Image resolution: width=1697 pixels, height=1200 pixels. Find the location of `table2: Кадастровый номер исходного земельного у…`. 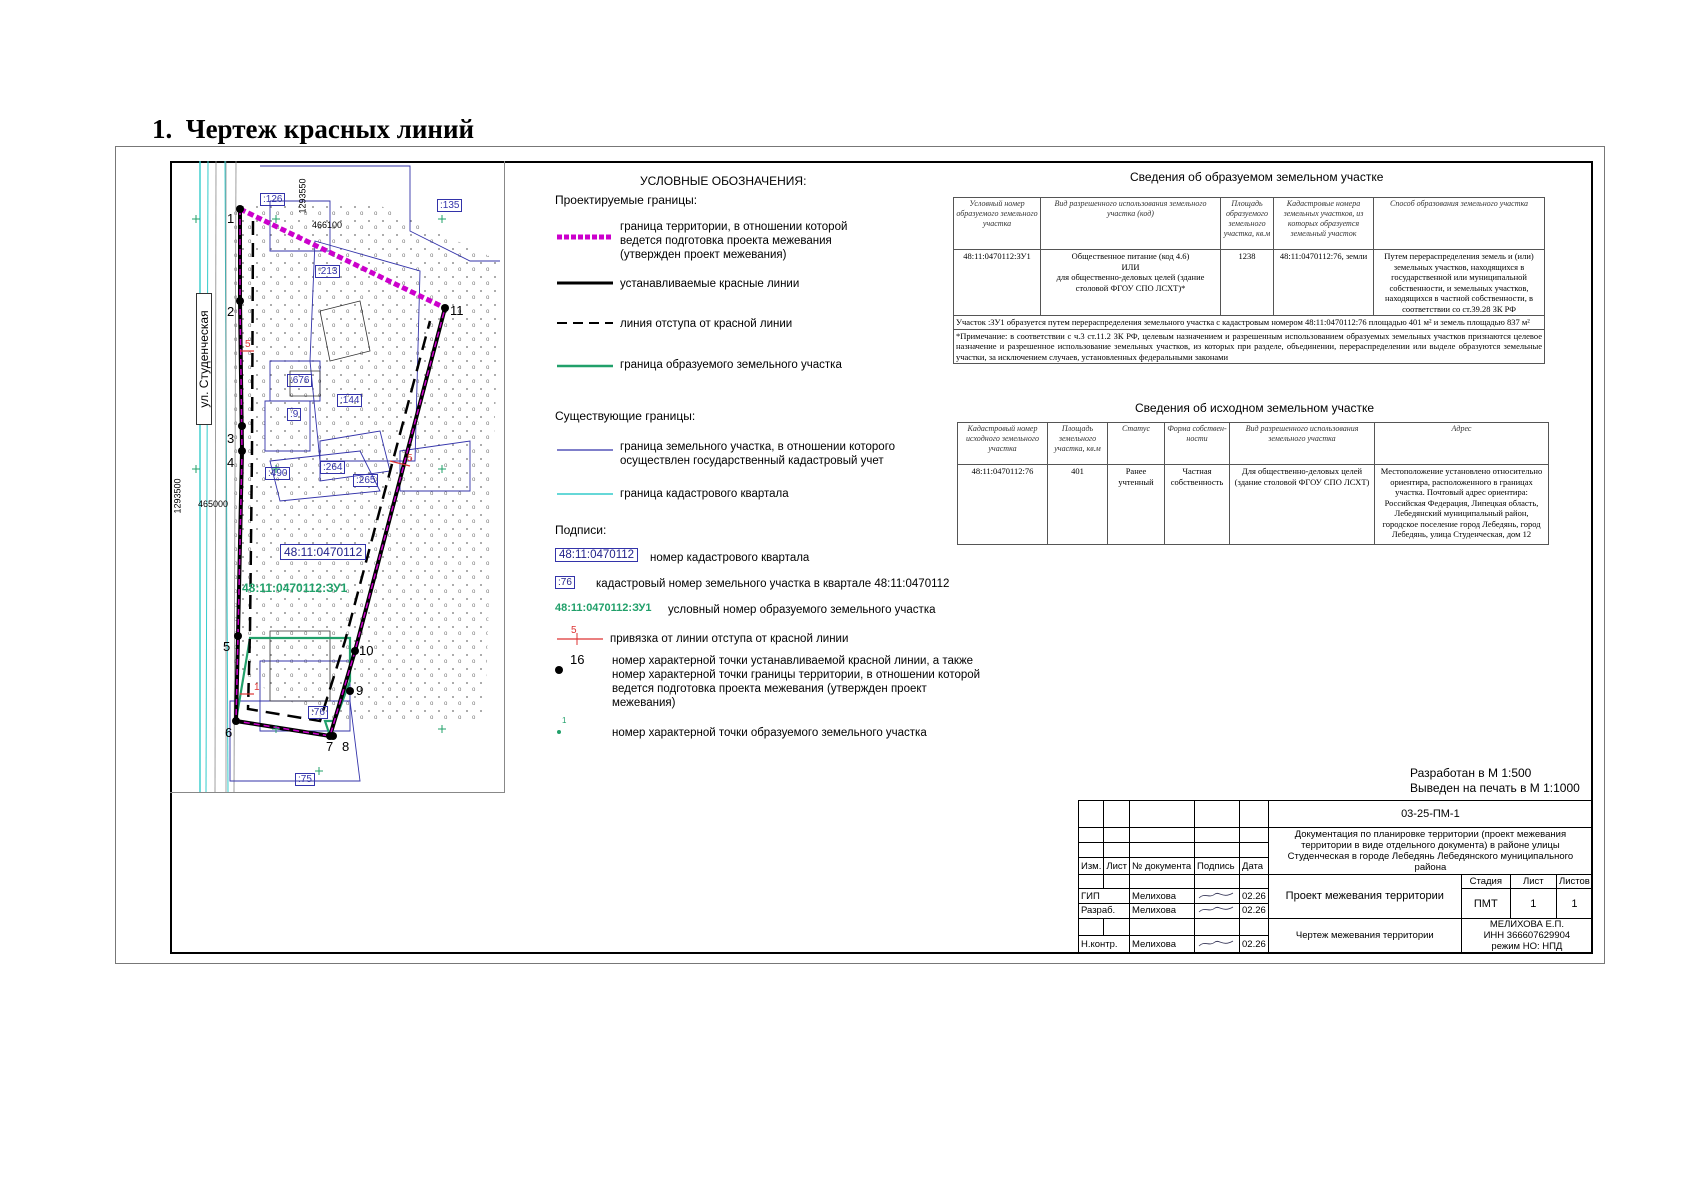

table2: Кадастровый номер исходного земельного у… is located at coordinates (1253, 483).